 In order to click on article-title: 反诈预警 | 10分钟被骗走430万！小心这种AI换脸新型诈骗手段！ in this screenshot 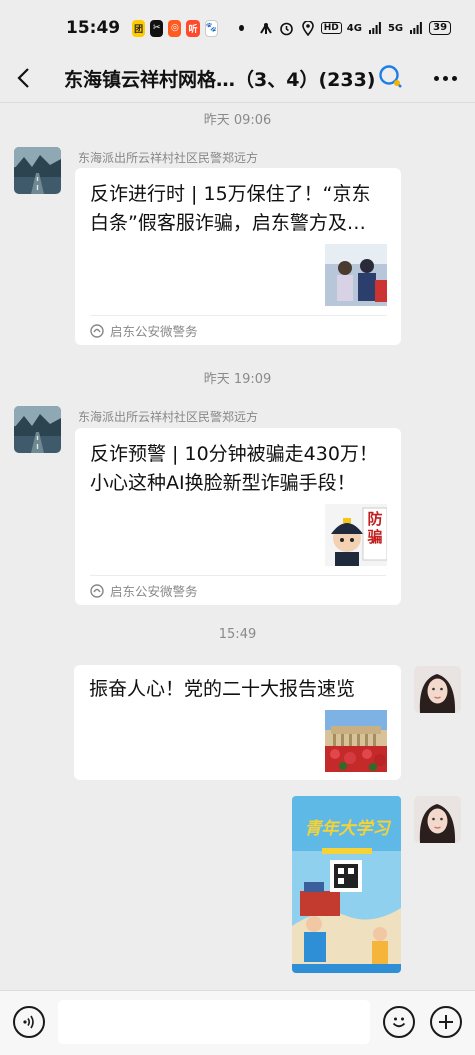, I will do `click(234, 468)`.